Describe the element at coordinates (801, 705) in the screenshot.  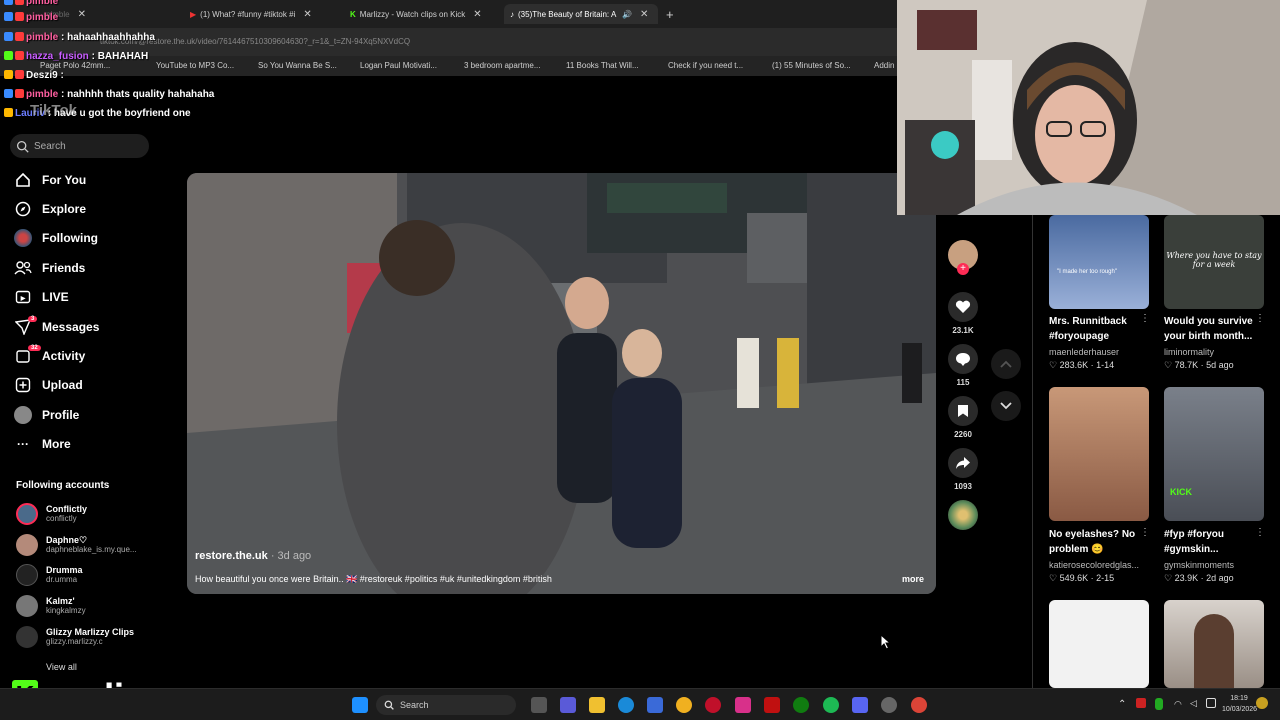
I see `xbox-icon` at that location.